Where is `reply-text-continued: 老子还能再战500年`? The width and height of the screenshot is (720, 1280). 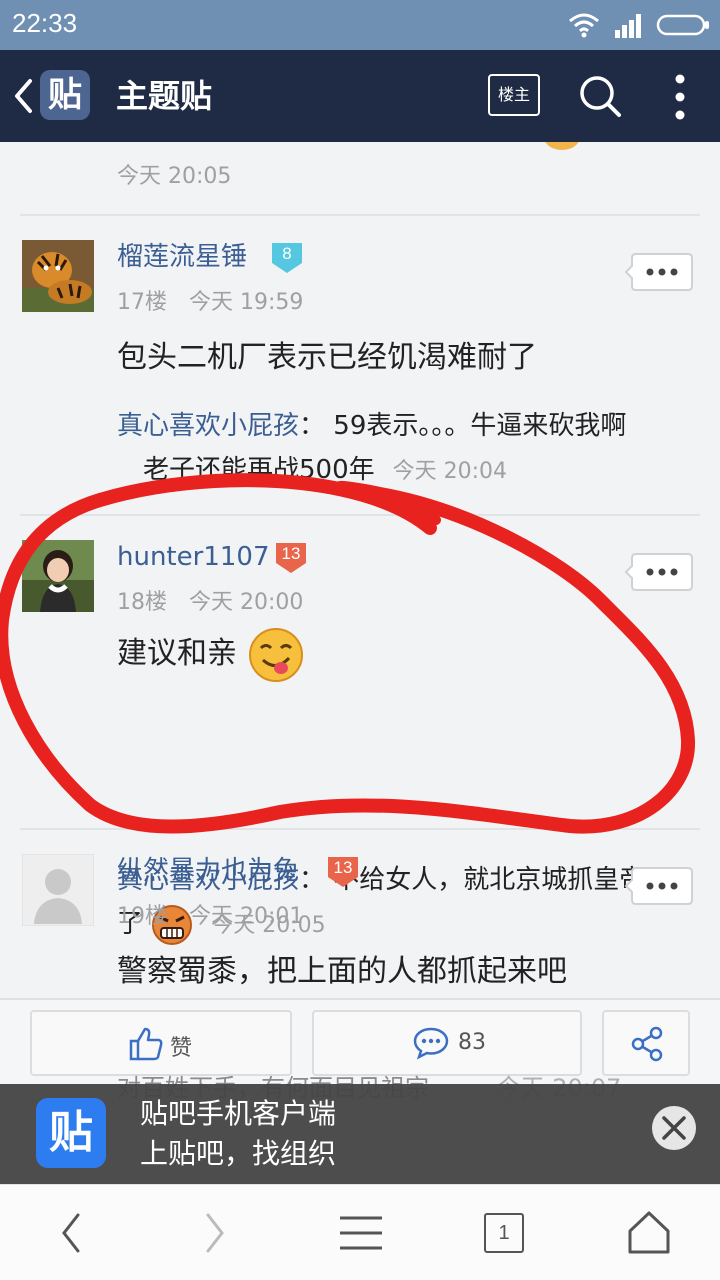
reply-text-continued: 老子还能再战500年 is located at coordinates (259, 470).